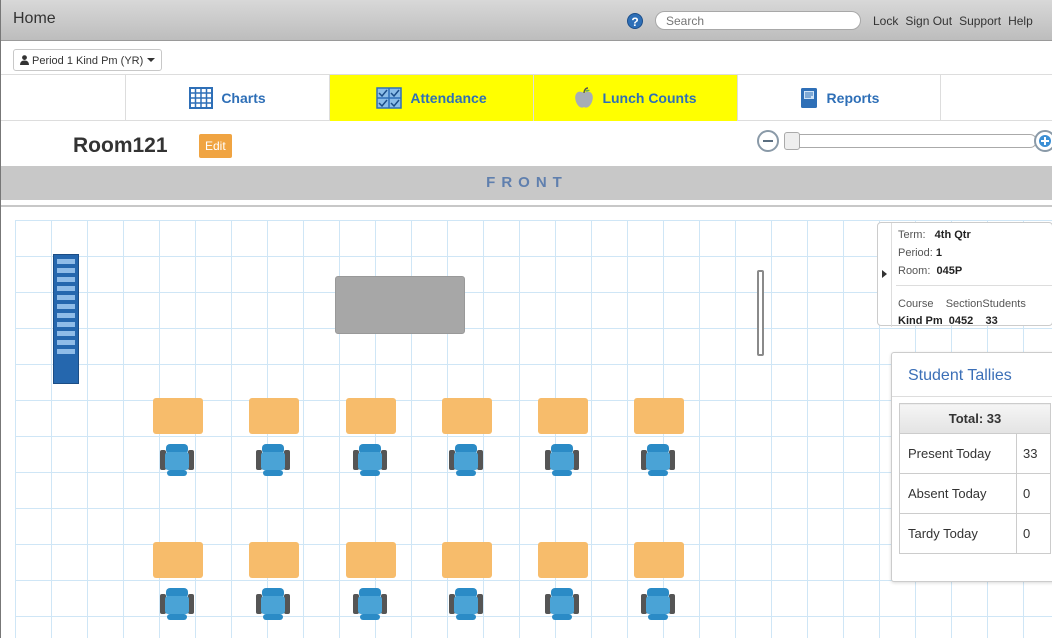 This screenshot has height=638, width=1052. Describe the element at coordinates (939, 253) in the screenshot. I see `period-value: 1` at that location.